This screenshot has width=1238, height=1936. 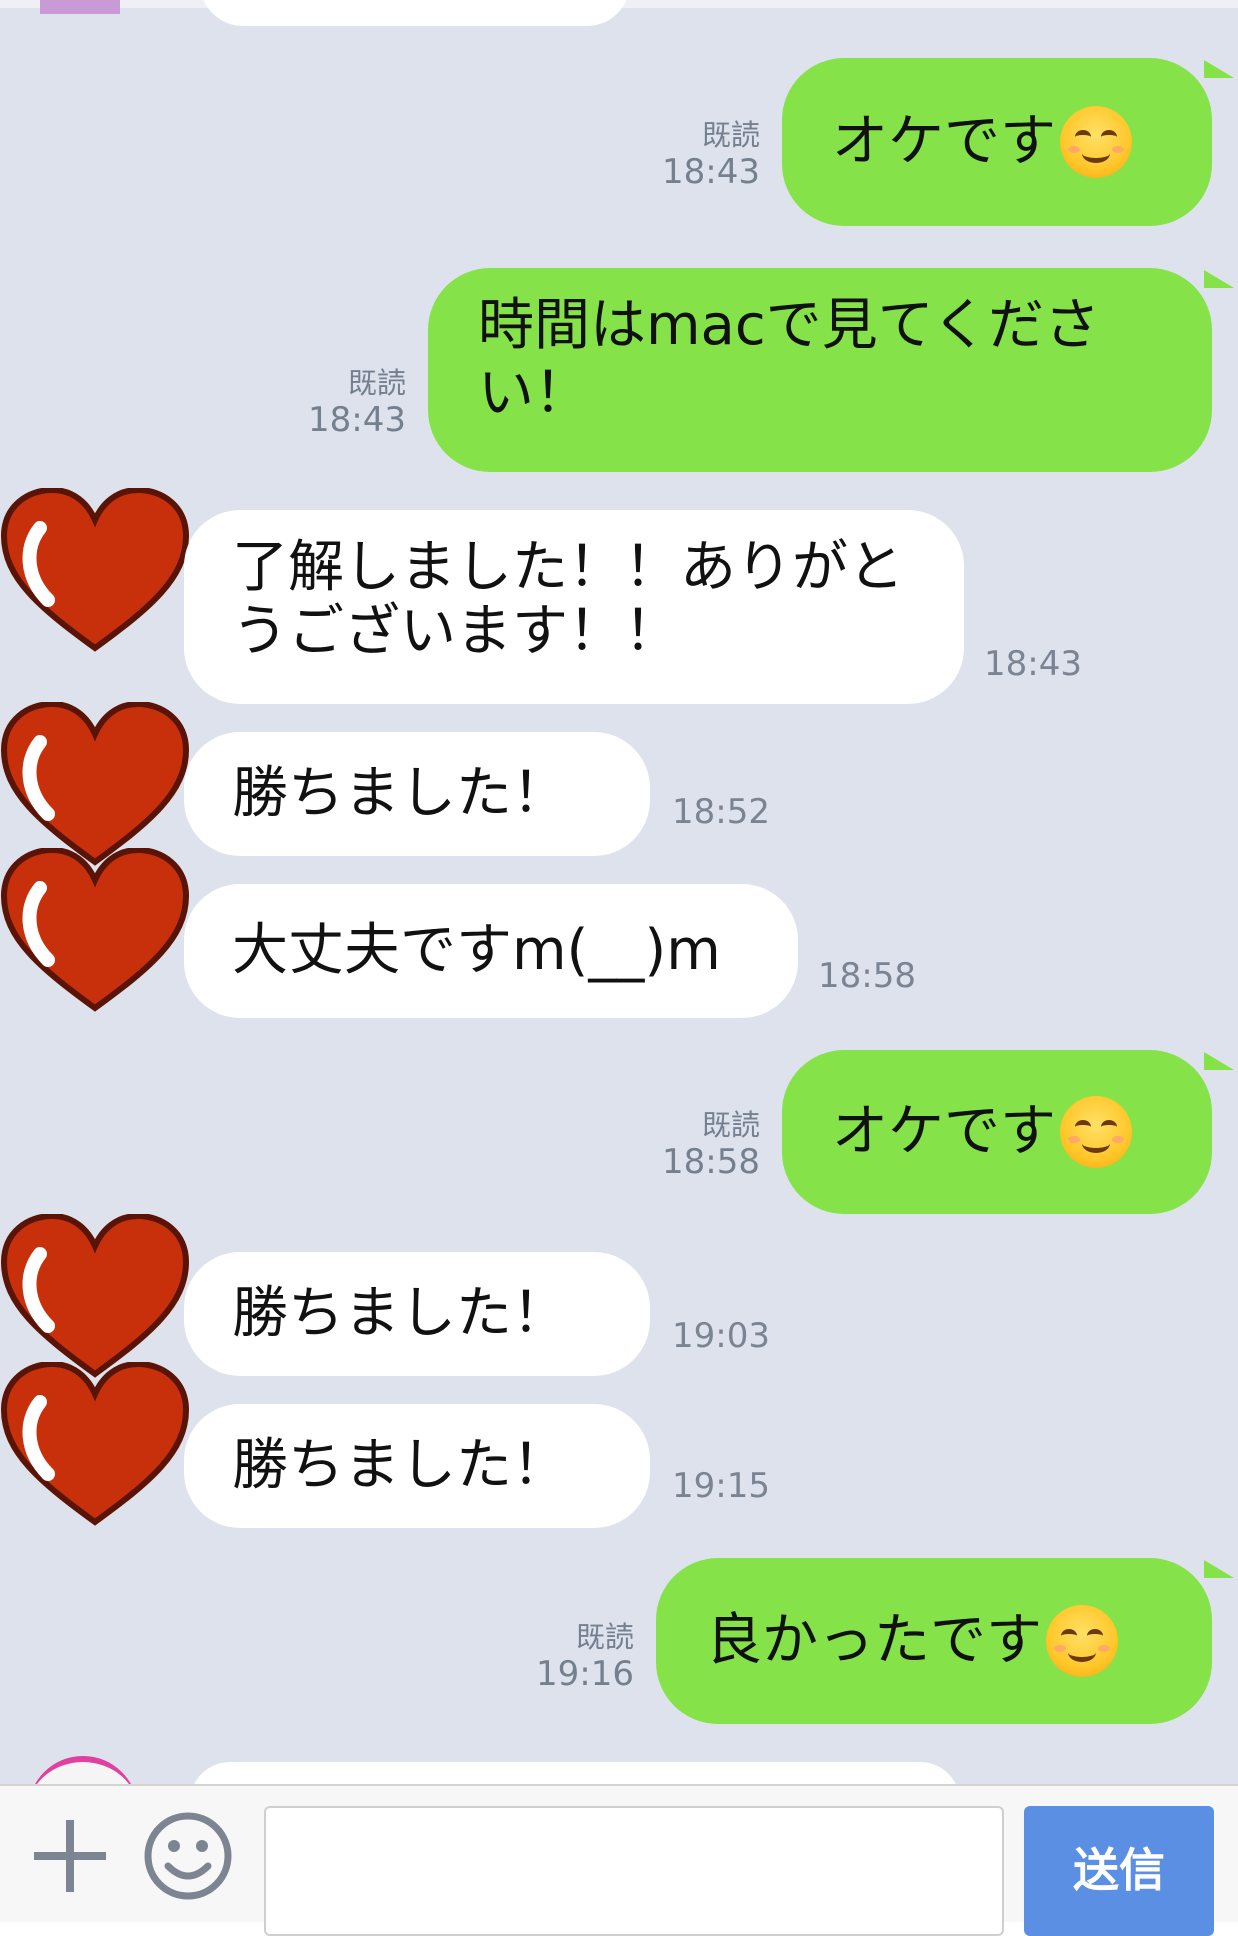 I want to click on incoming-message: 了解しました！！ありがとうございます！！, so click(x=574, y=607).